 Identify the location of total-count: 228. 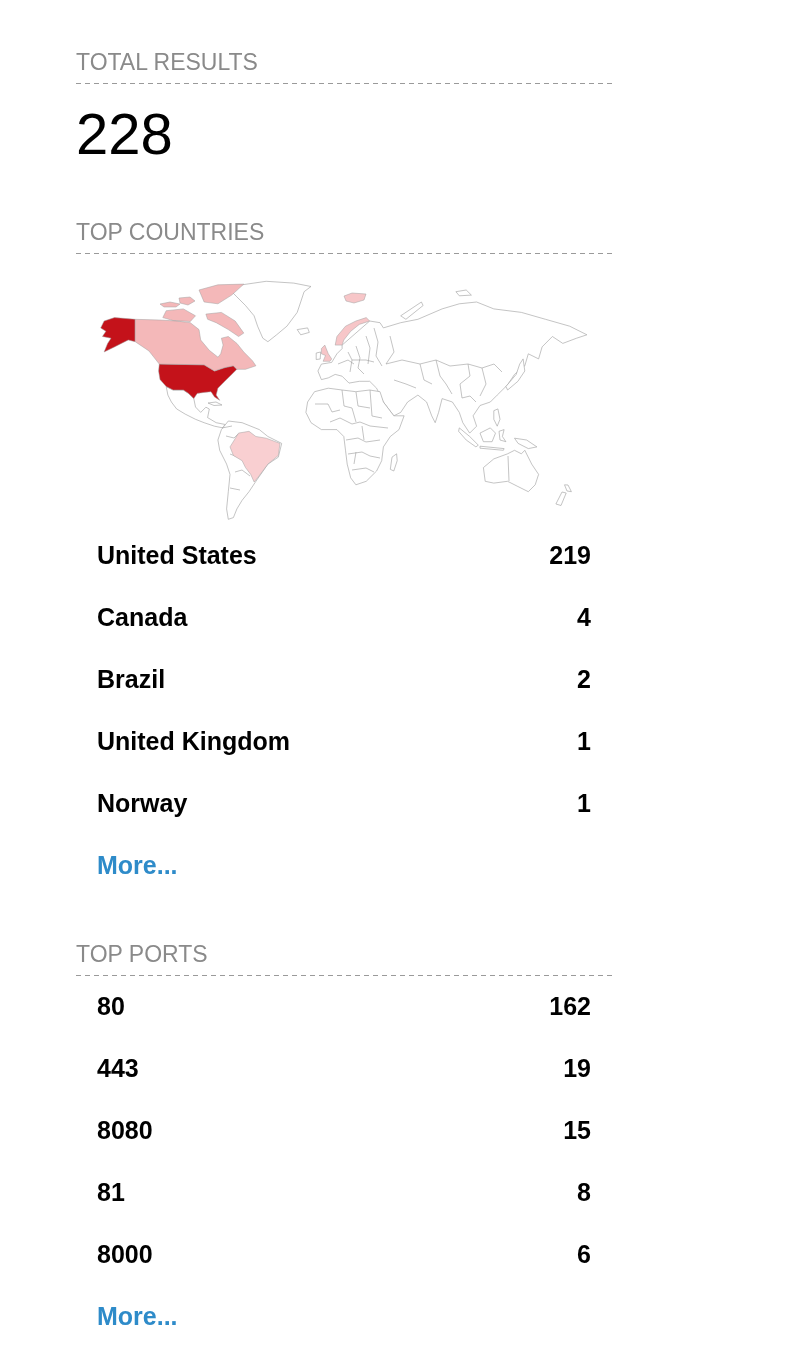
(125, 134).